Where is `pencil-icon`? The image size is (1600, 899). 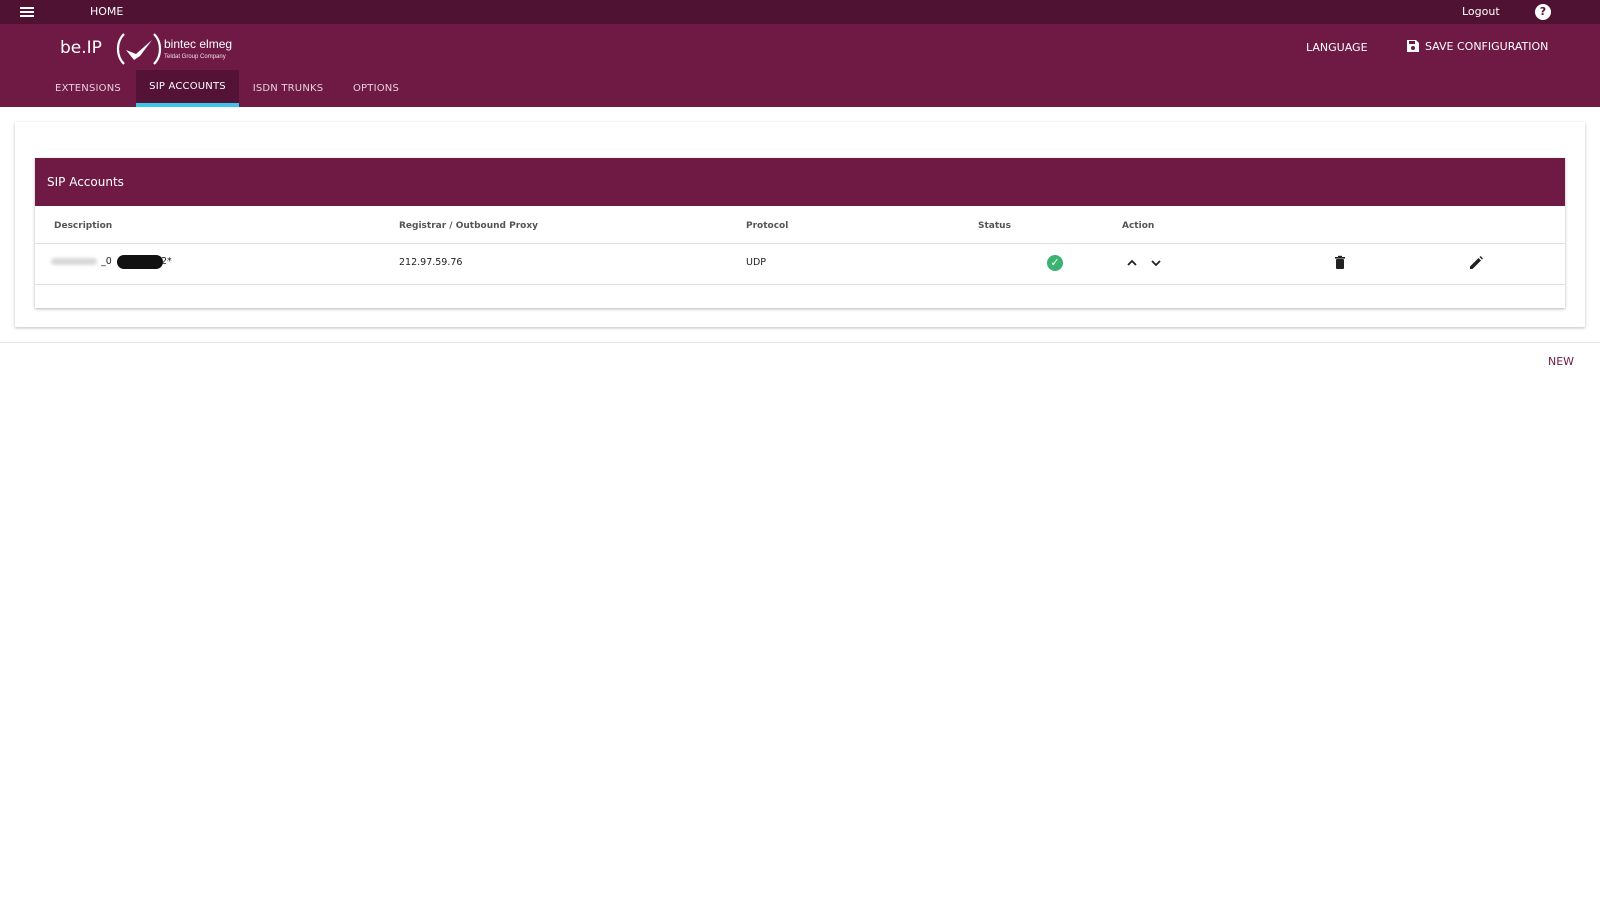 pencil-icon is located at coordinates (1476, 263).